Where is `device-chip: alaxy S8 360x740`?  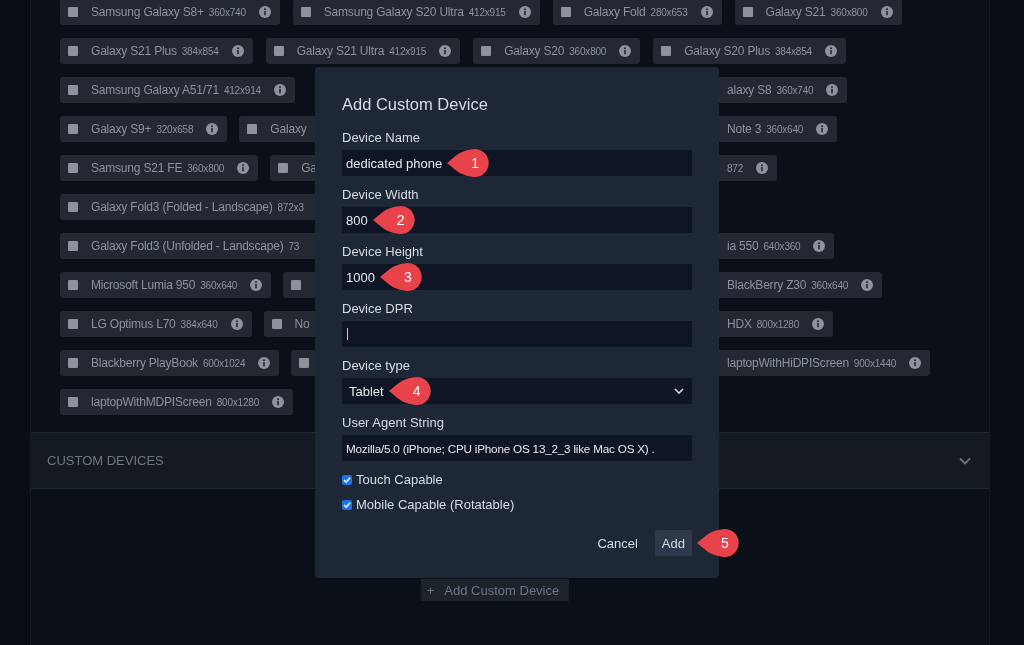 device-chip: alaxy S8 360x740 is located at coordinates (783, 90).